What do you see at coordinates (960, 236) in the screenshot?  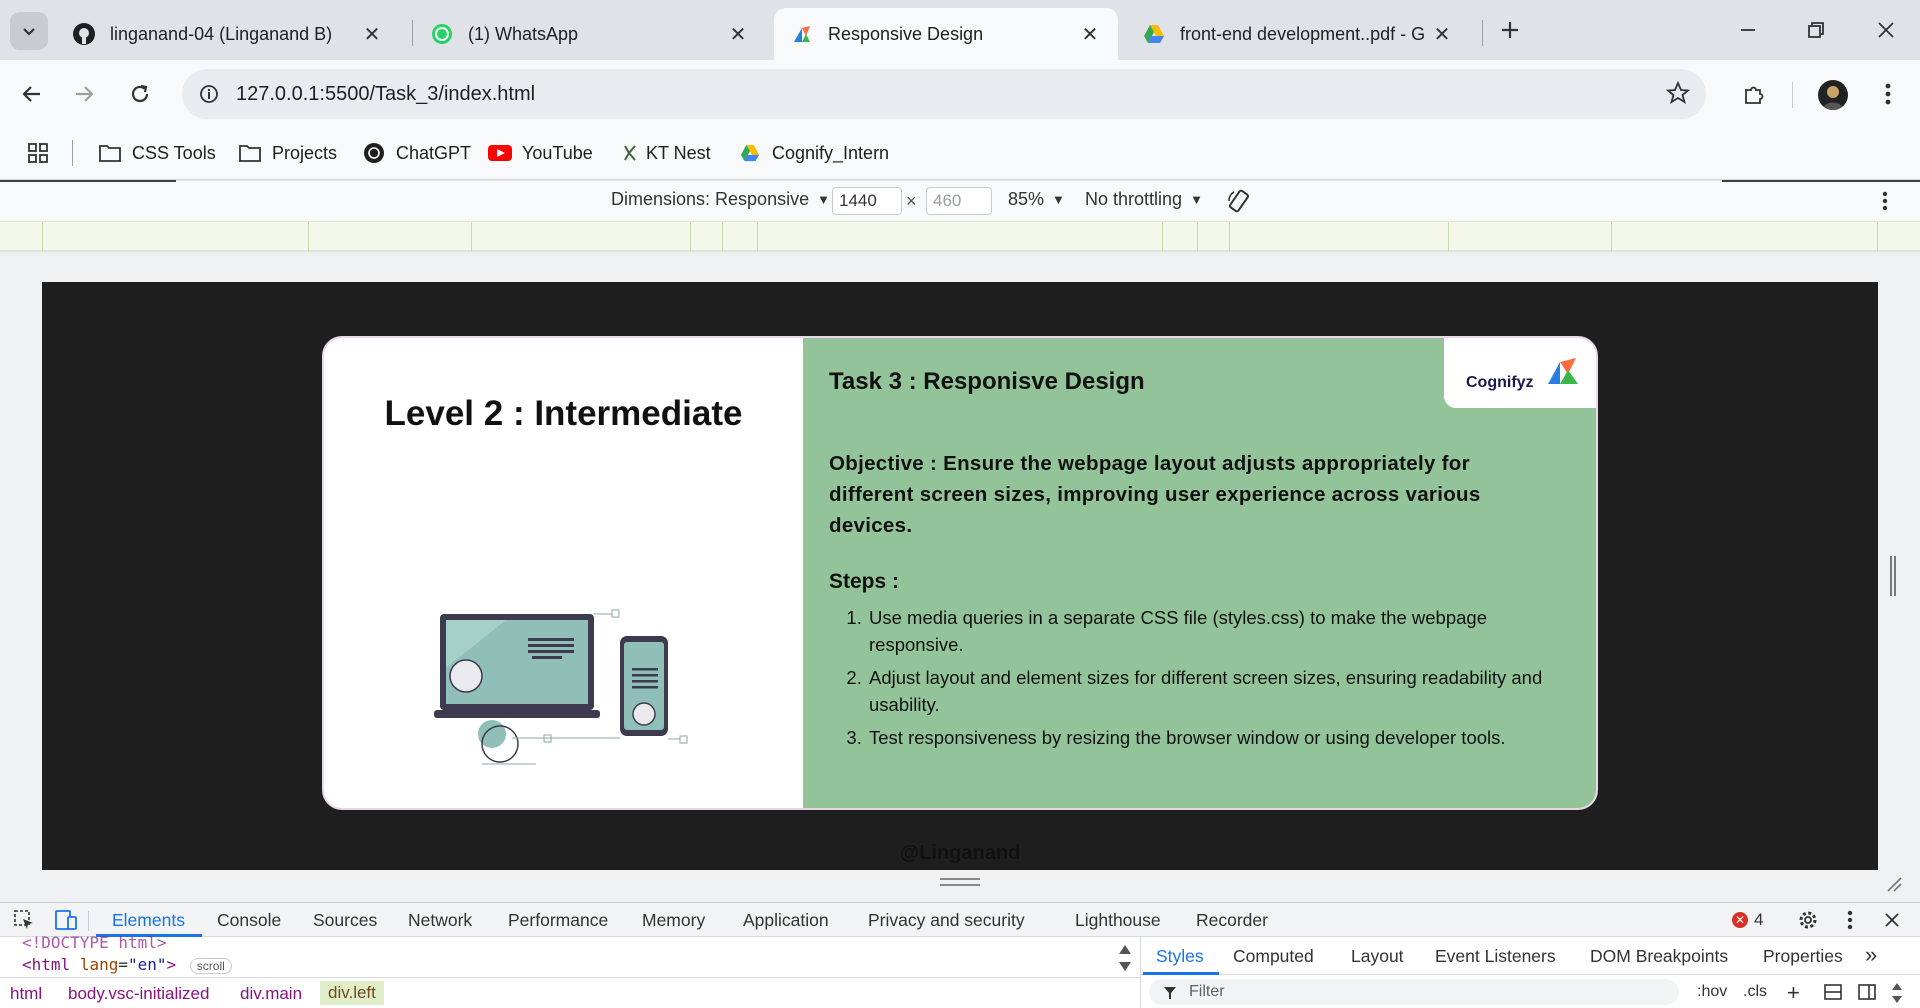 I see `media-query-bar` at bounding box center [960, 236].